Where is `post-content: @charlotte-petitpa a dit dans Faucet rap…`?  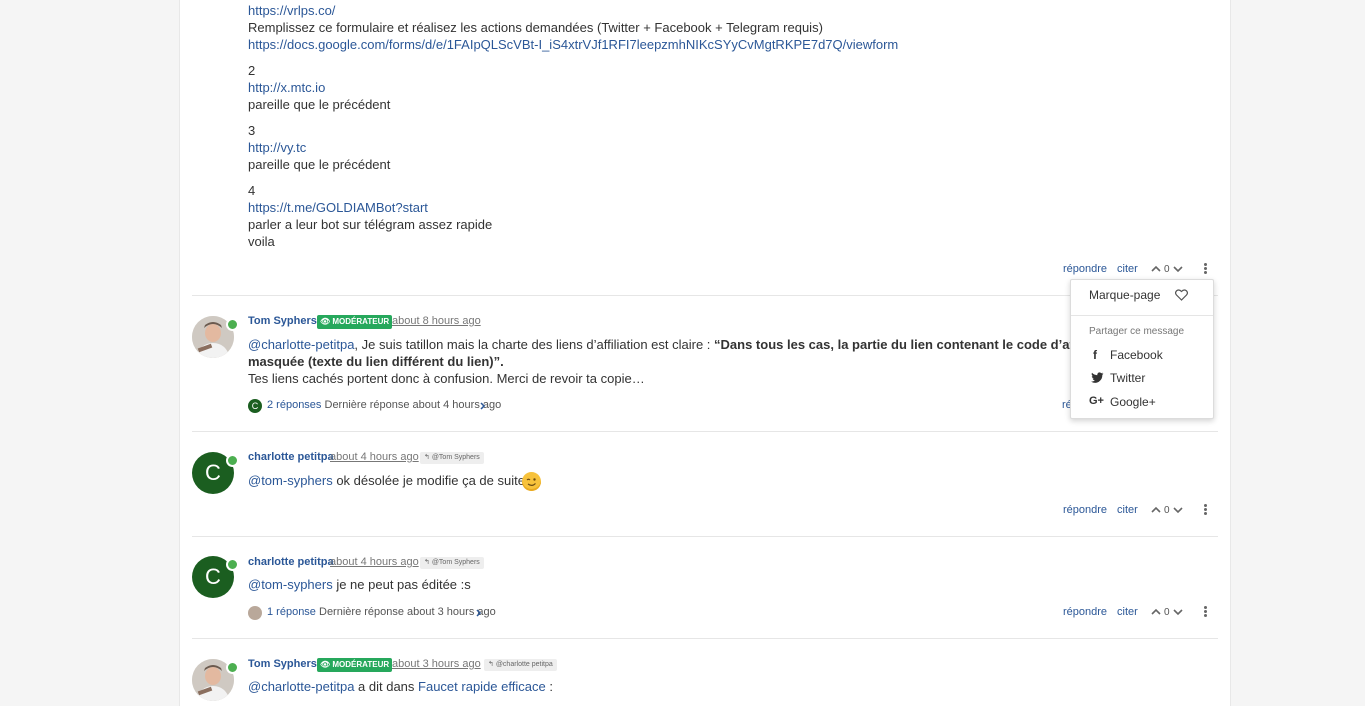
post-content: @charlotte-petitpa a dit dans Faucet rap… is located at coordinates (400, 686).